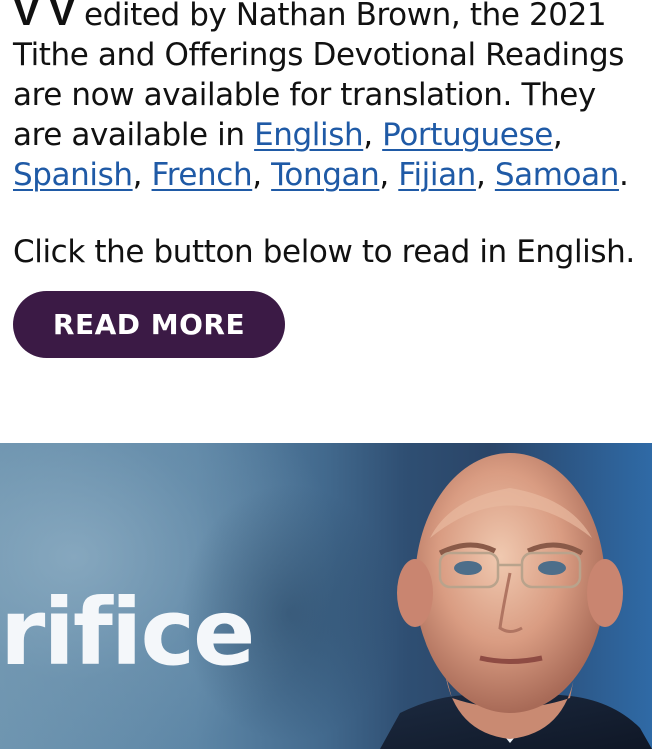 The image size is (652, 749). I want to click on read-more-button: READ MORE, so click(149, 324).